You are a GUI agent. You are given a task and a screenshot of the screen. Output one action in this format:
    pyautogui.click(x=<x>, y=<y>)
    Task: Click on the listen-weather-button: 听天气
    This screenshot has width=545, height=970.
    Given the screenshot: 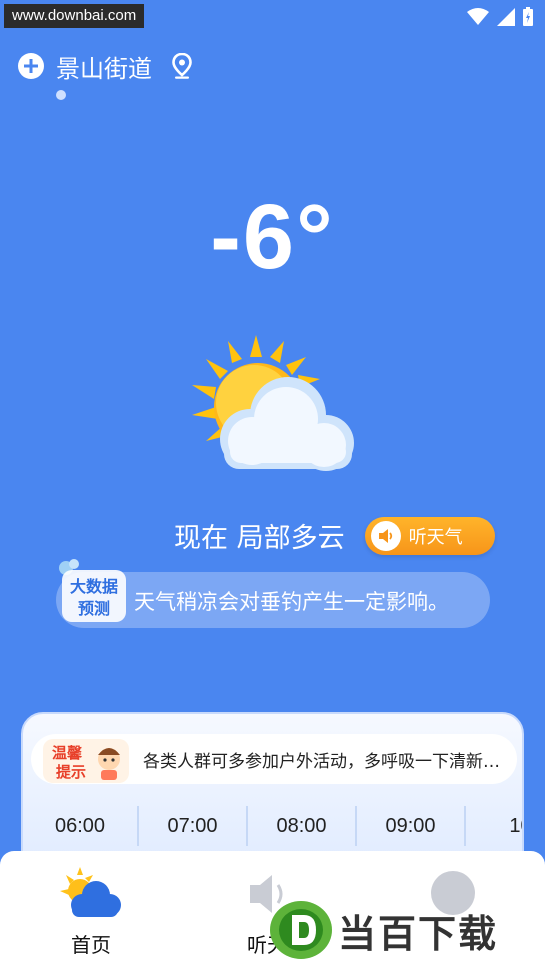 What is the action you would take?
    pyautogui.click(x=429, y=535)
    